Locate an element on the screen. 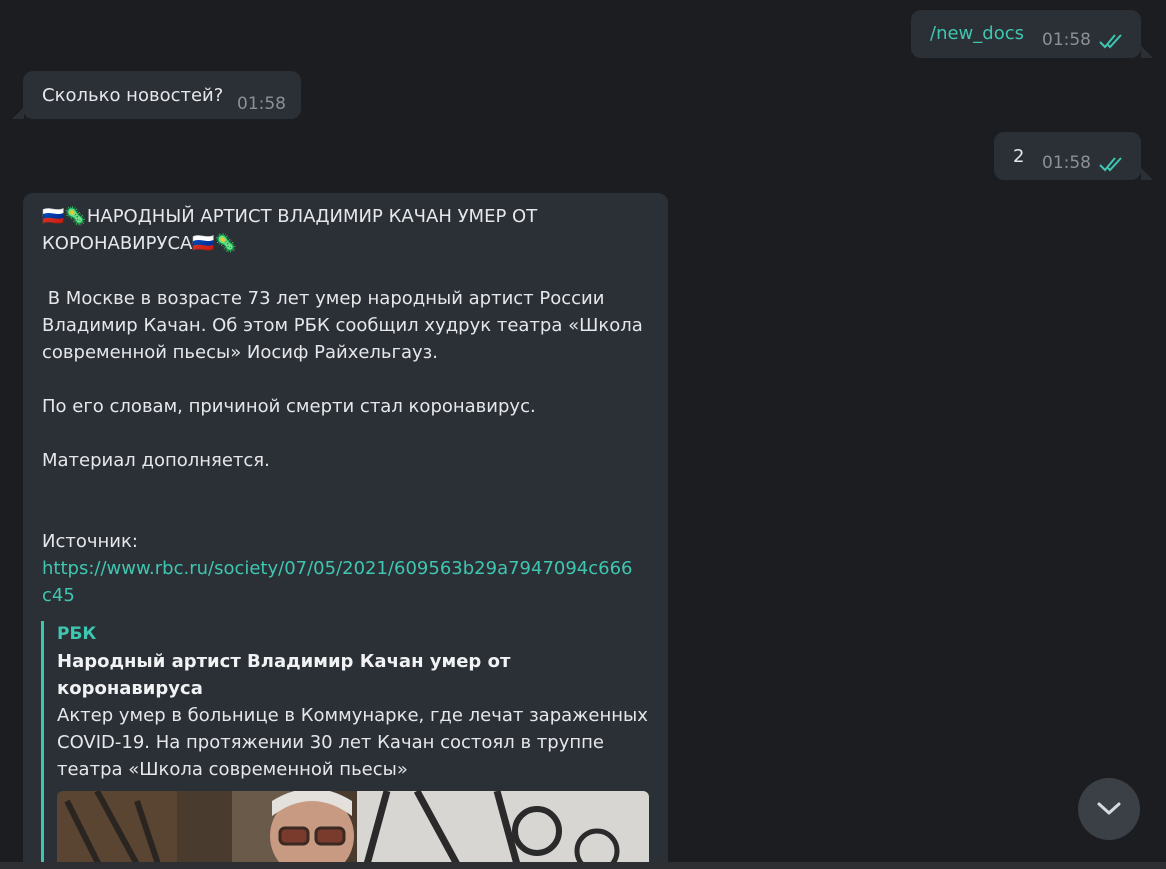 This screenshot has width=1166, height=869. preview-photo-illustration is located at coordinates (353, 830).